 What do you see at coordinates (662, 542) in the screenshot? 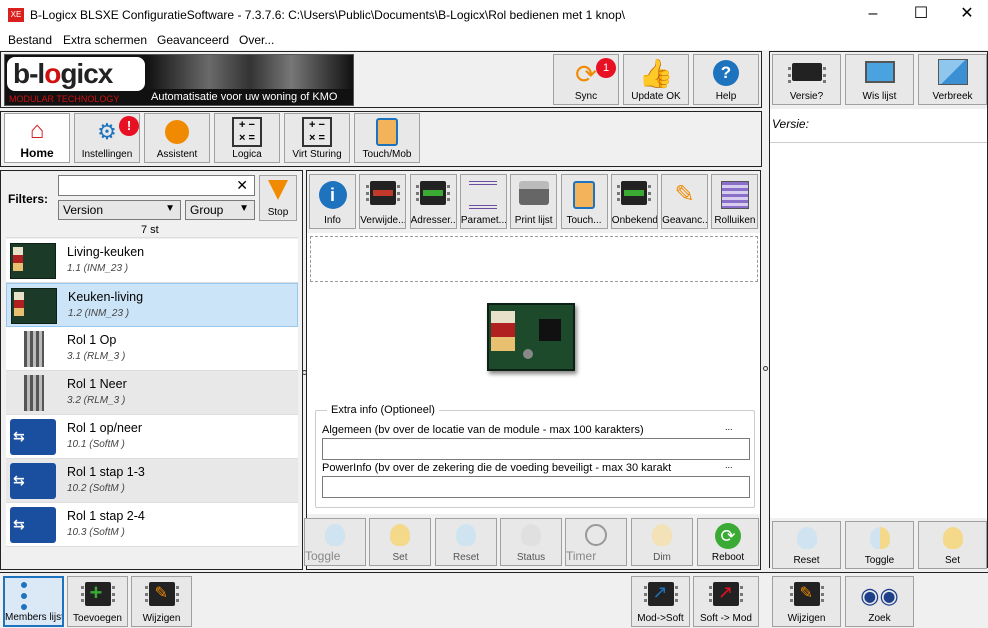
I see `dim-action-button: Dim` at bounding box center [662, 542].